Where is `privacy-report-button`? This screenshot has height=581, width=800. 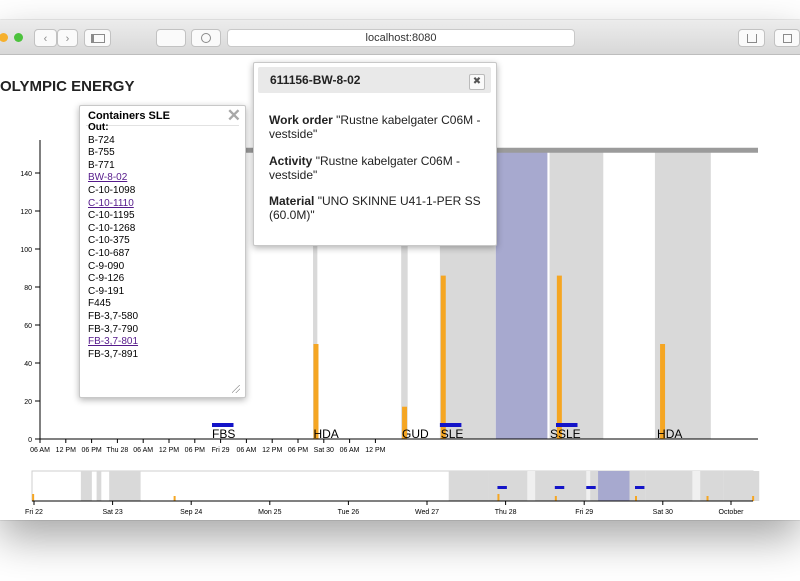
privacy-report-button is located at coordinates (206, 38).